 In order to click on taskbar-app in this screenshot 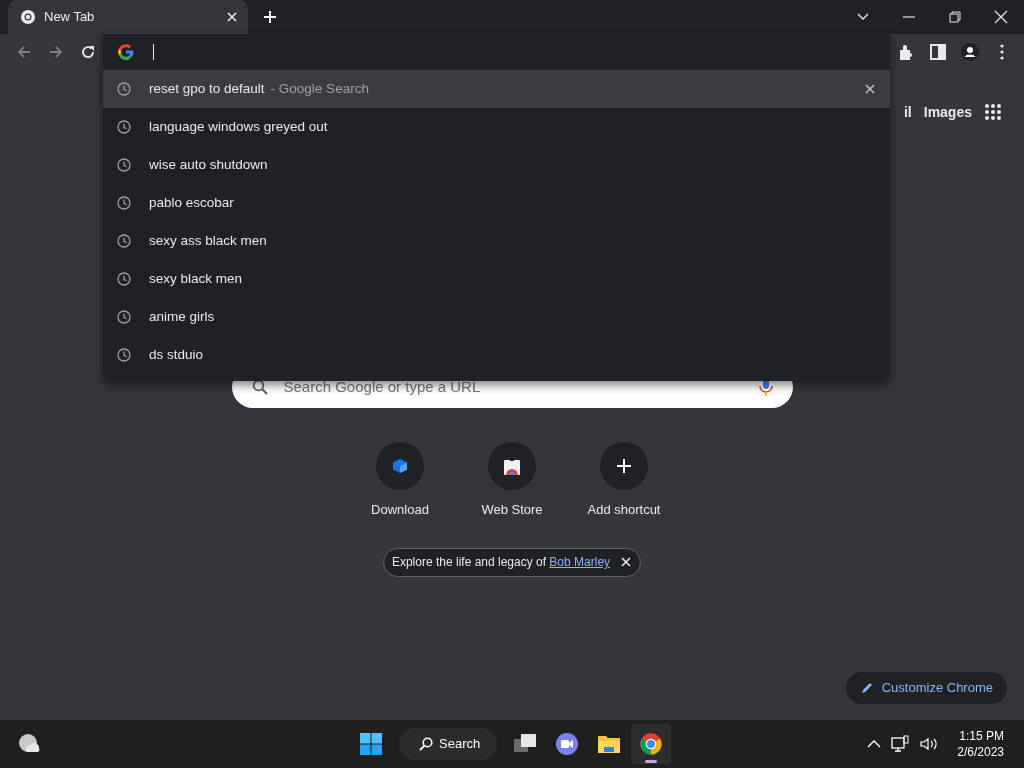, I will do `click(651, 744)`.